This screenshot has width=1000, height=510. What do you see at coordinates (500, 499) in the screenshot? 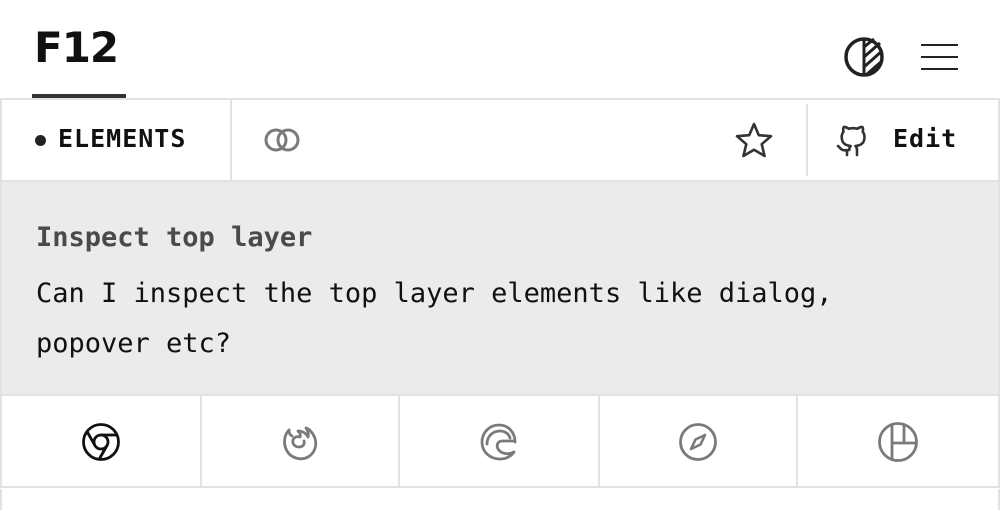
I see `content-area-top` at bounding box center [500, 499].